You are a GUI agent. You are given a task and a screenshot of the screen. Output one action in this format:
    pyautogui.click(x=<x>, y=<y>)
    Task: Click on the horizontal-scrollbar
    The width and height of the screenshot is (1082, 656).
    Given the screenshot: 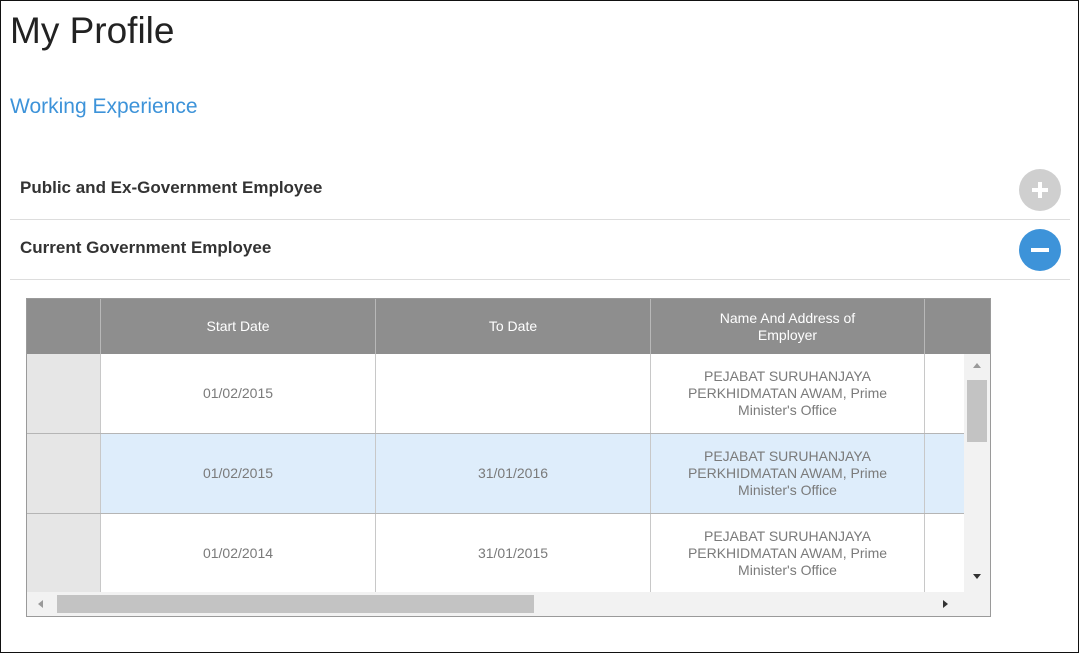 What is the action you would take?
    pyautogui.click(x=508, y=604)
    